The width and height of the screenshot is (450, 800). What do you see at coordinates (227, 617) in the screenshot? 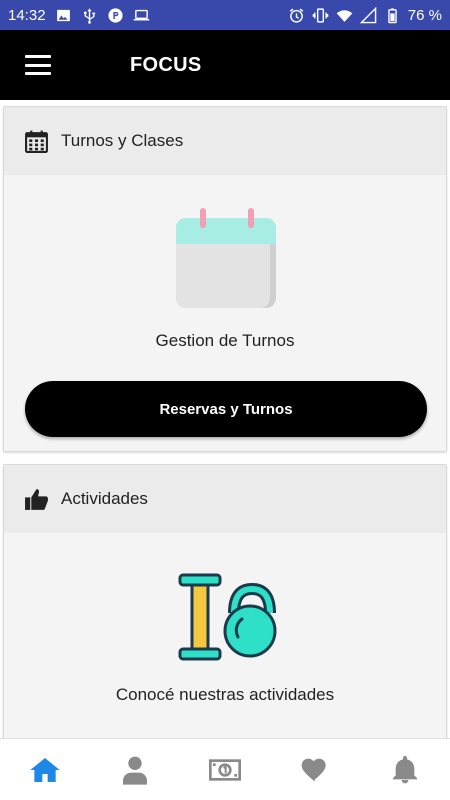
I see `dumbbell-kettlebell-illustration` at bounding box center [227, 617].